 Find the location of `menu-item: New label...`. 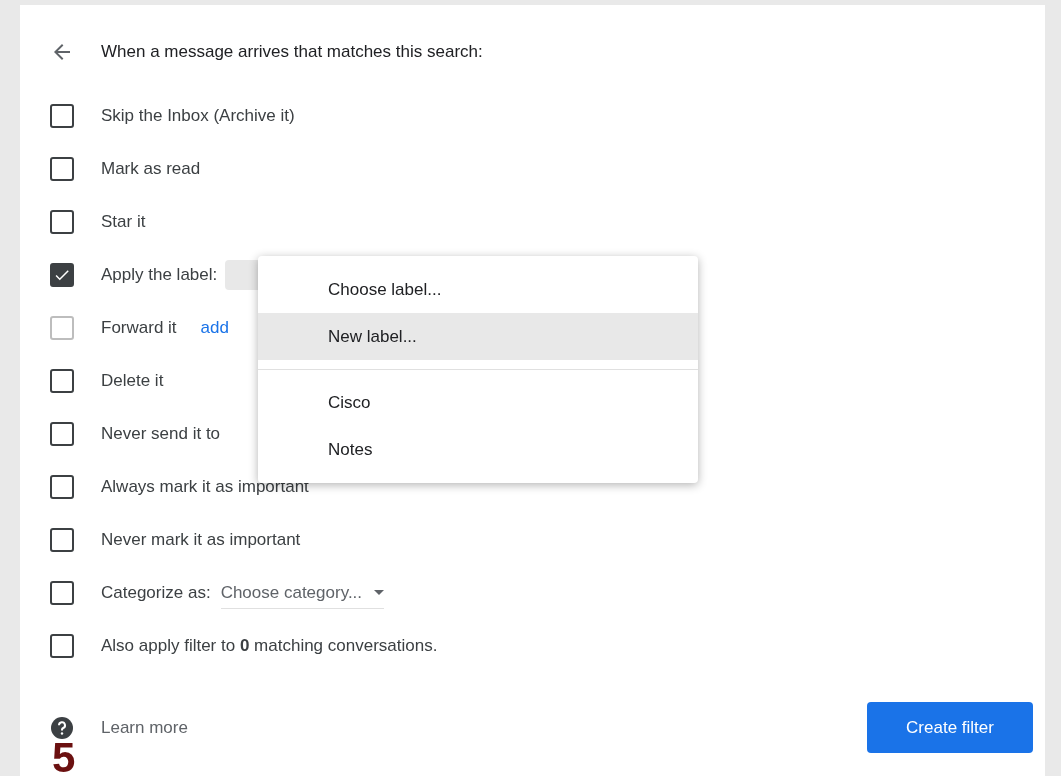

menu-item: New label... is located at coordinates (478, 336).